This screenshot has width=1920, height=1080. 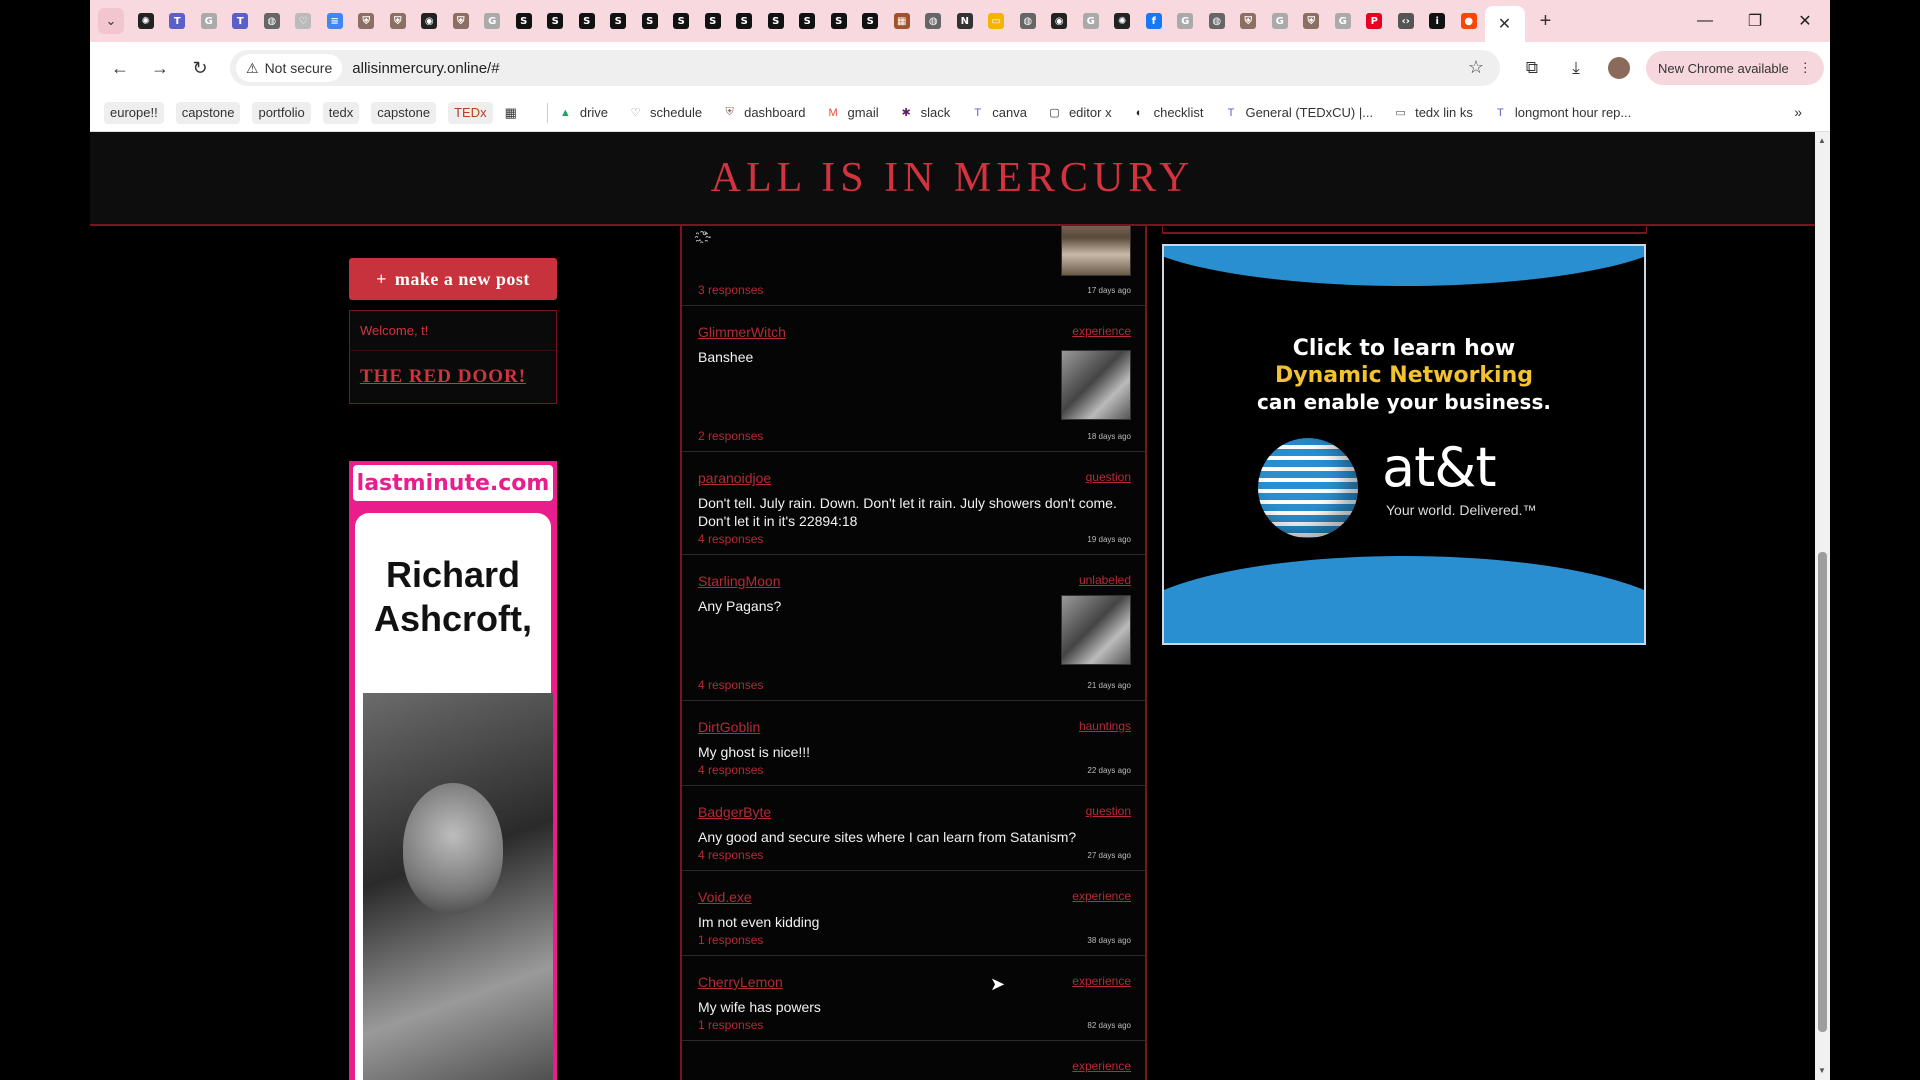 What do you see at coordinates (953, 178) in the screenshot?
I see `site-title: ALL IS IN MERCURY` at bounding box center [953, 178].